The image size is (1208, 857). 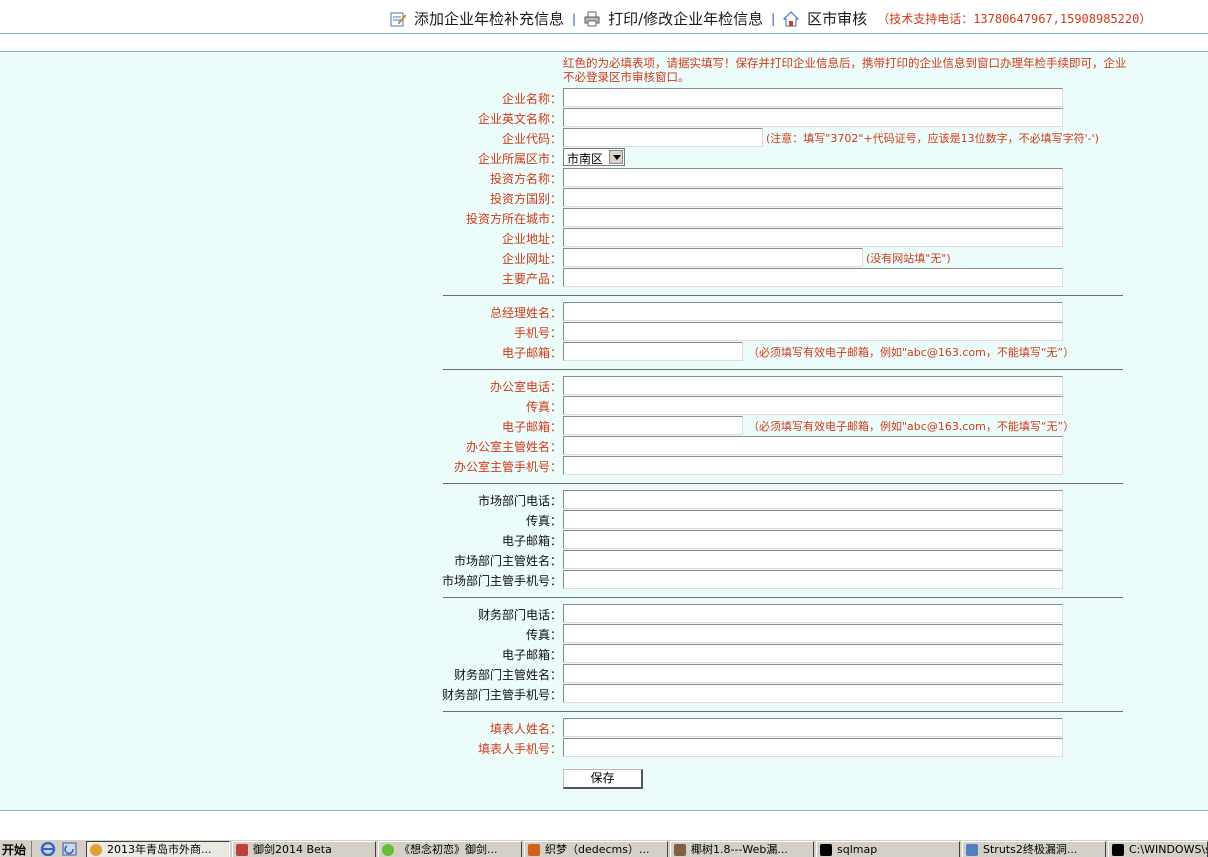 I want to click on save-button: 保存, so click(x=603, y=779).